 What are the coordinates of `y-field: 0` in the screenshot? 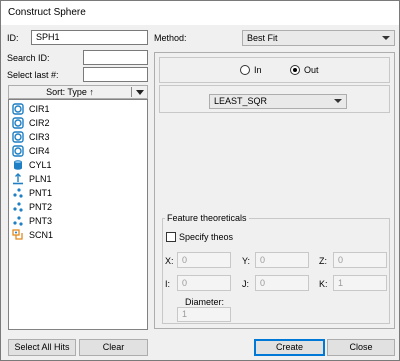 It's located at (282, 260).